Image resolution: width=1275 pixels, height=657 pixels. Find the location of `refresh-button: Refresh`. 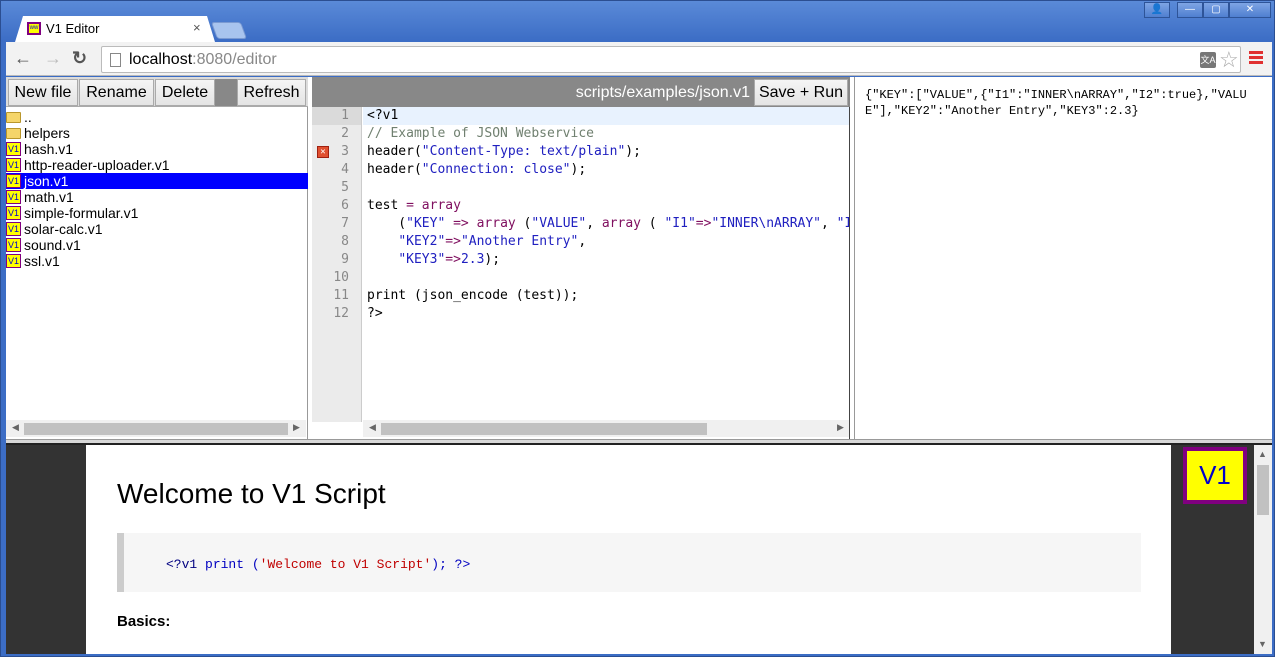

refresh-button: Refresh is located at coordinates (271, 92).